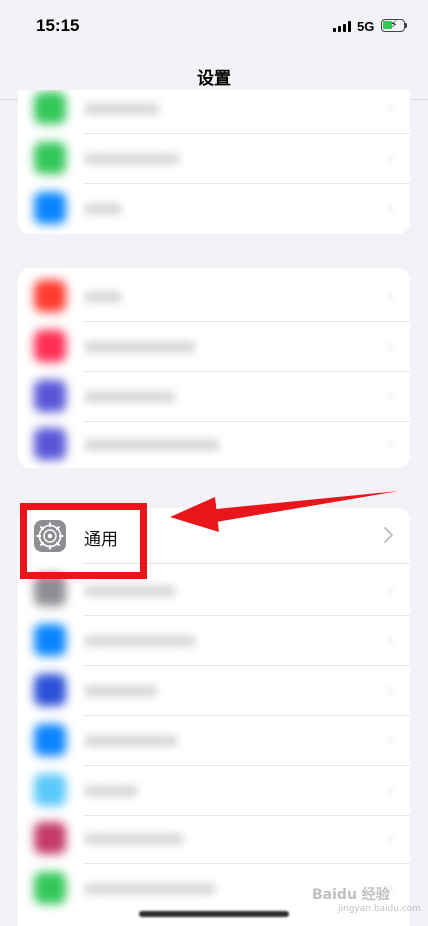 Image resolution: width=428 pixels, height=926 pixels. What do you see at coordinates (393, 25) in the screenshot?
I see `battery-charging-icon: ⚡` at bounding box center [393, 25].